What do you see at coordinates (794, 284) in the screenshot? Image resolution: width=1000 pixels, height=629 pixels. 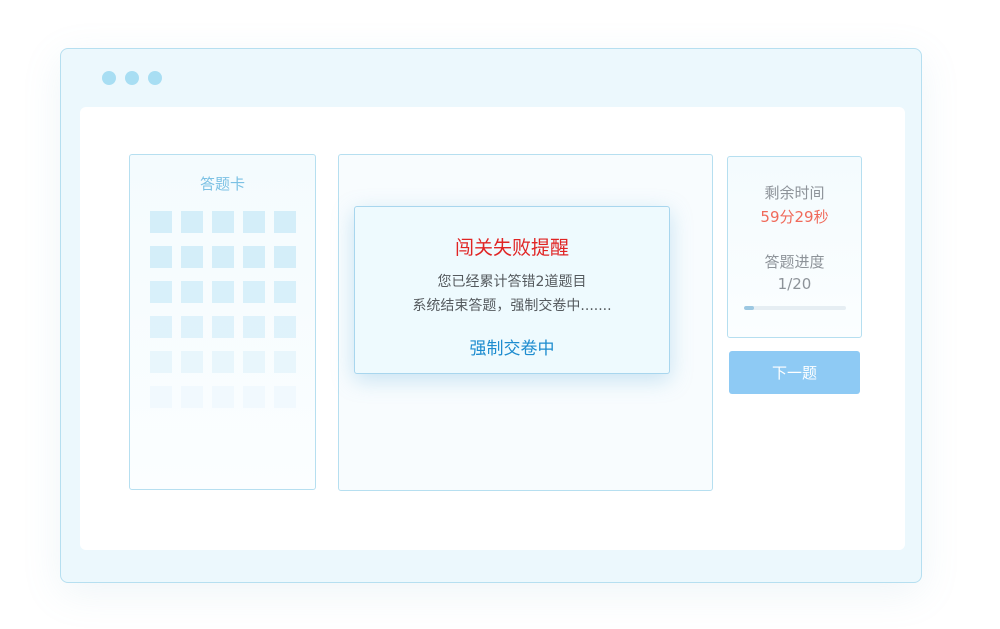 I see `answer-progress-value: 1/20` at bounding box center [794, 284].